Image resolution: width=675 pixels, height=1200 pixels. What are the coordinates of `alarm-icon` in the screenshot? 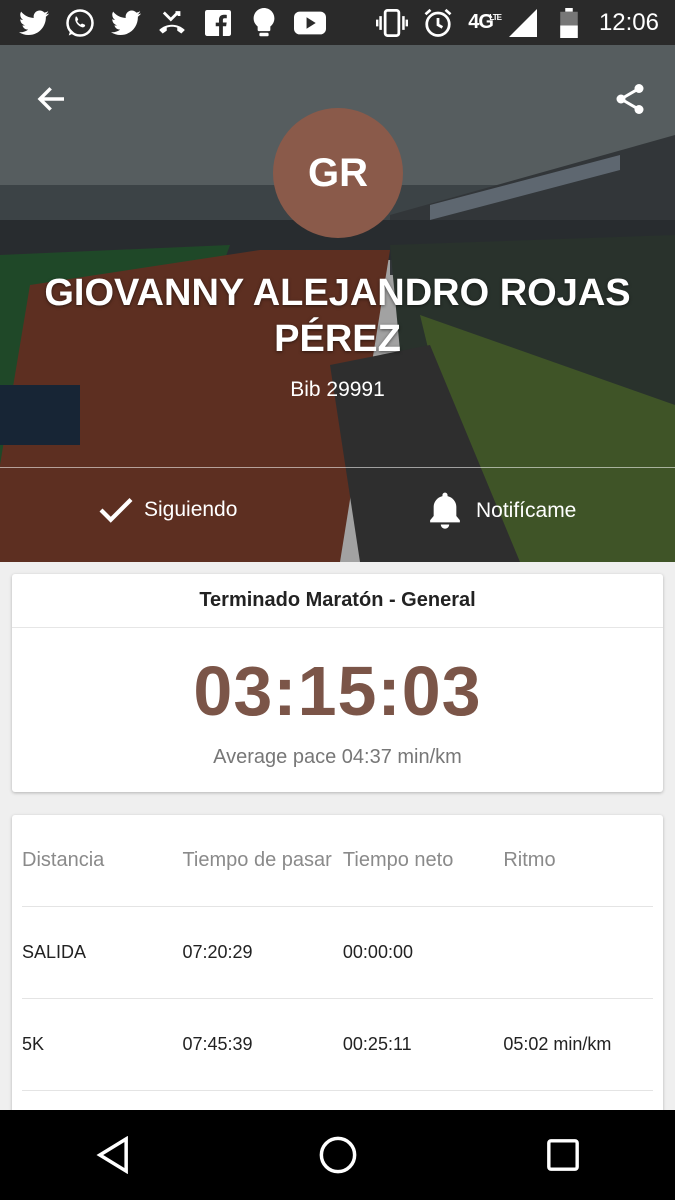 It's located at (438, 23).